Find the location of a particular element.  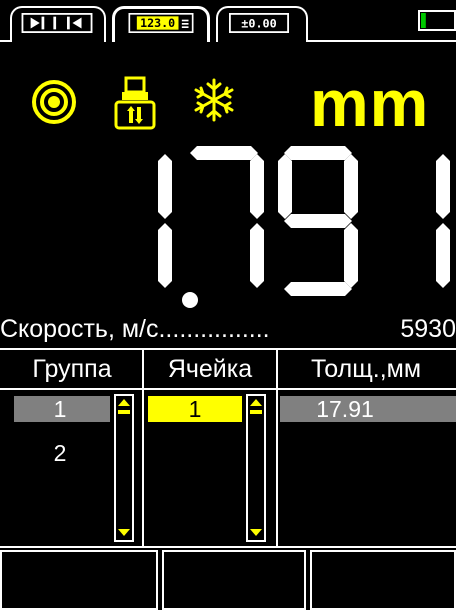

cell-scrollbar is located at coordinates (256, 468).